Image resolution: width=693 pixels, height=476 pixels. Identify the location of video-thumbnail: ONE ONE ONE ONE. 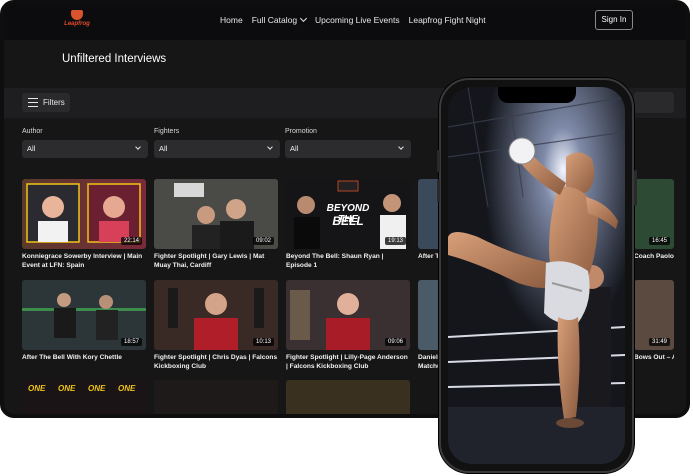
(84, 397).